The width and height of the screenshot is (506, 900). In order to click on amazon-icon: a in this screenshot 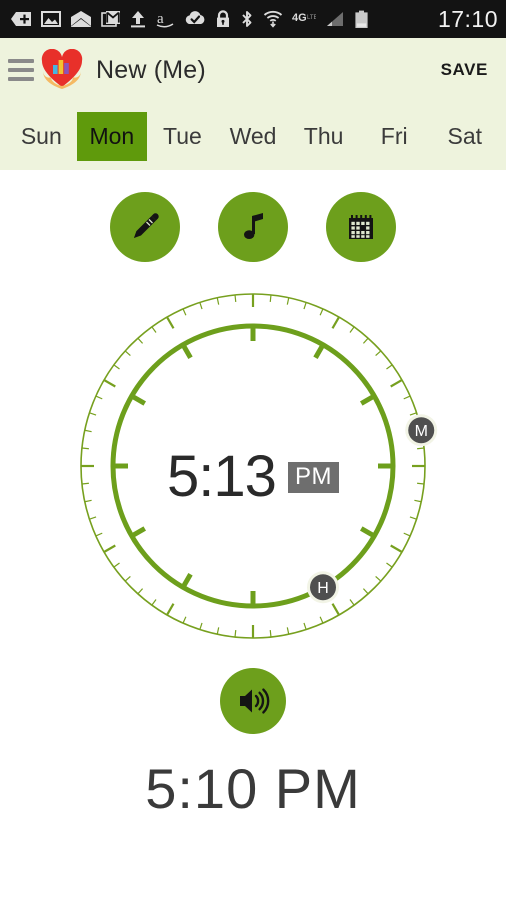, I will do `click(165, 19)`.